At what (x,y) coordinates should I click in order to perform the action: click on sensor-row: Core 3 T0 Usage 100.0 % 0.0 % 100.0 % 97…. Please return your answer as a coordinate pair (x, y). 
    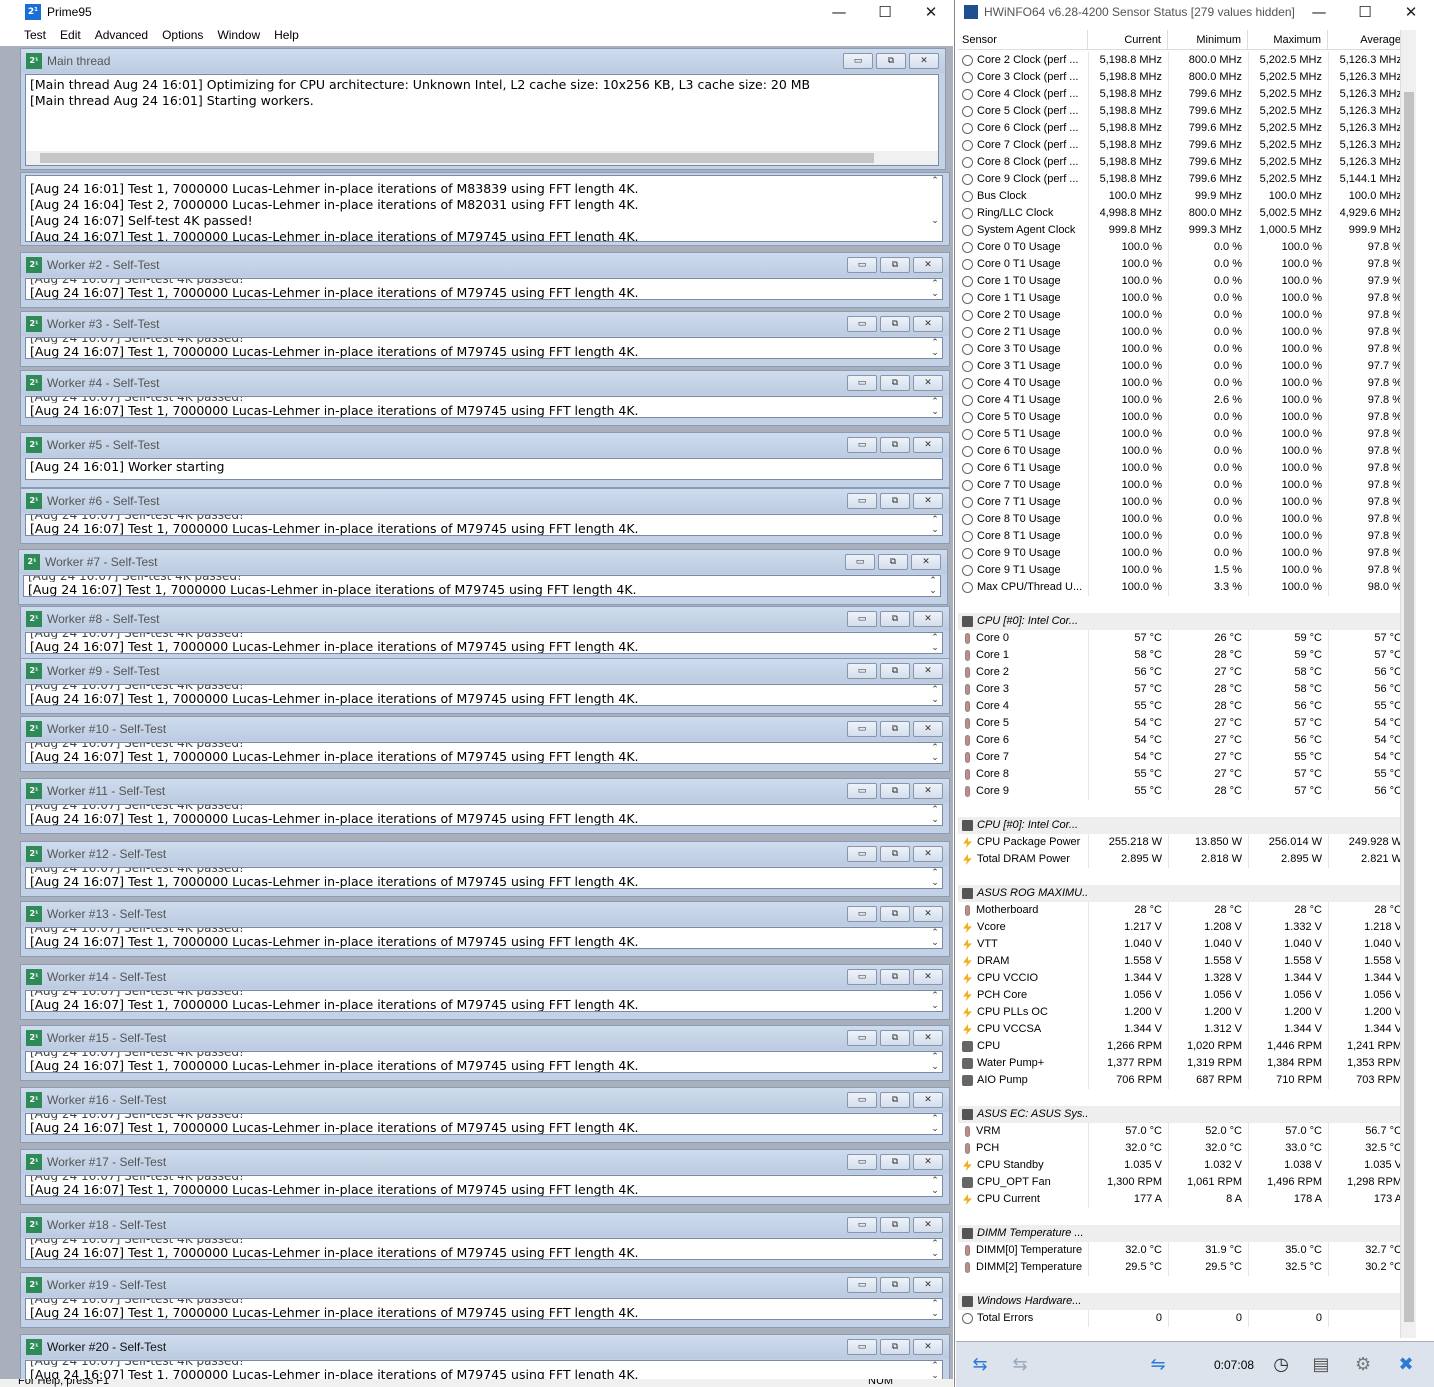
    Looking at the image, I should click on (1183, 349).